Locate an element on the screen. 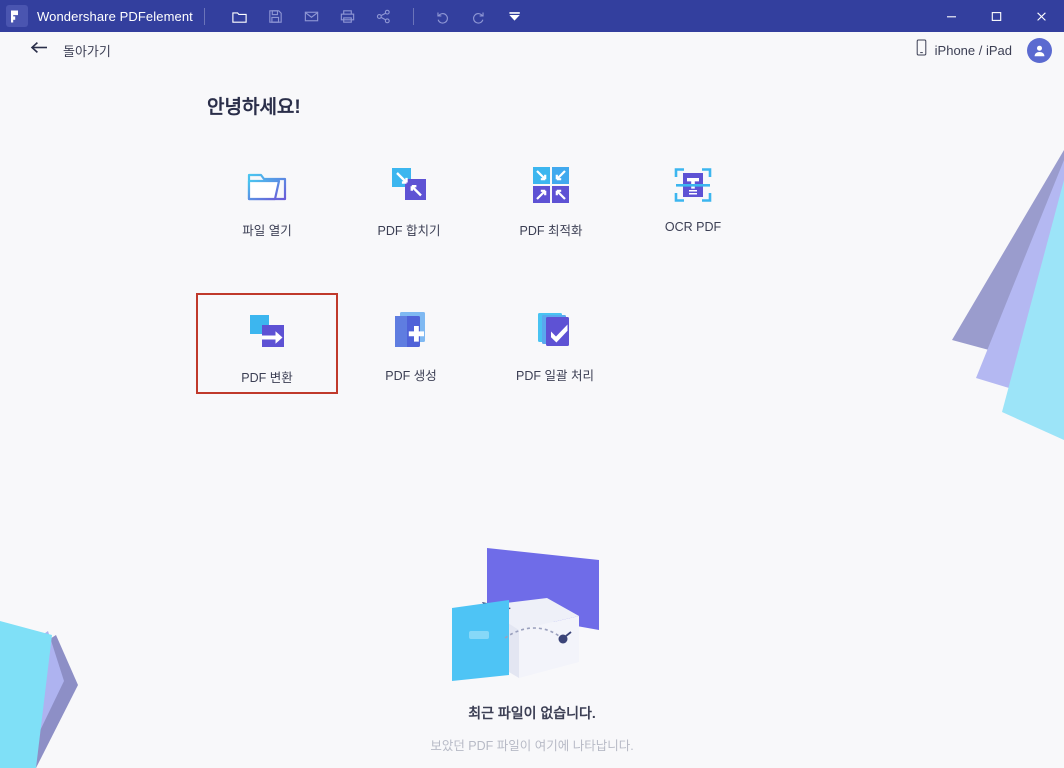  email-icon is located at coordinates (312, 16).